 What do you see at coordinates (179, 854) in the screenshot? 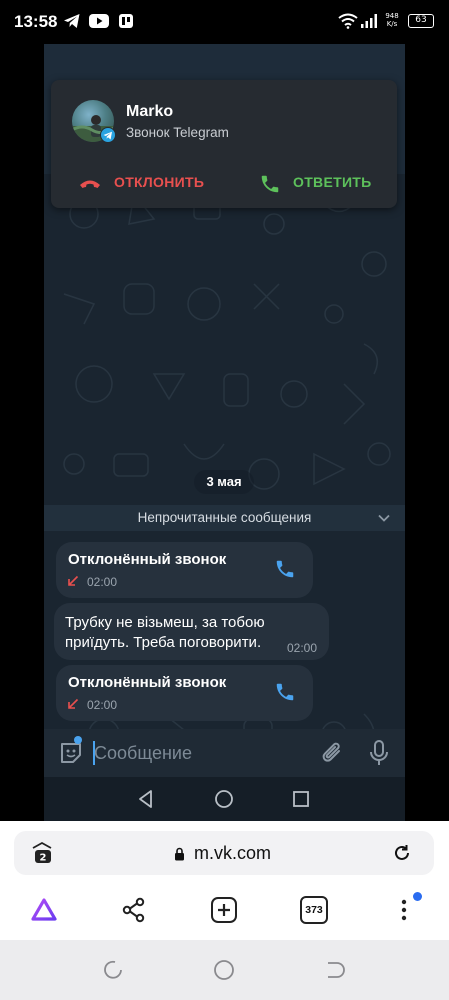
I see `lock-icon` at bounding box center [179, 854].